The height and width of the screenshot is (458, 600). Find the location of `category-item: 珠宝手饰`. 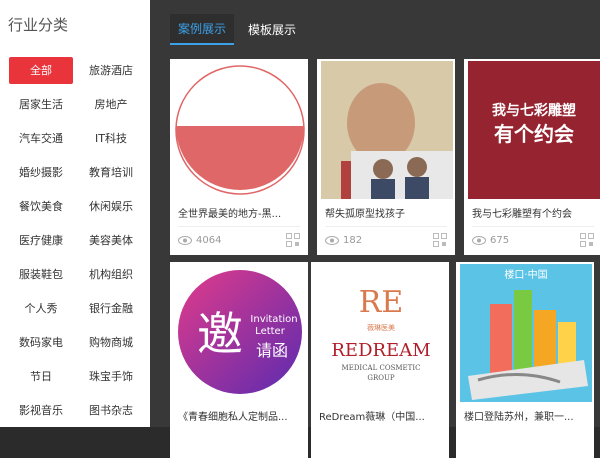

category-item: 珠宝手饰 is located at coordinates (111, 376).